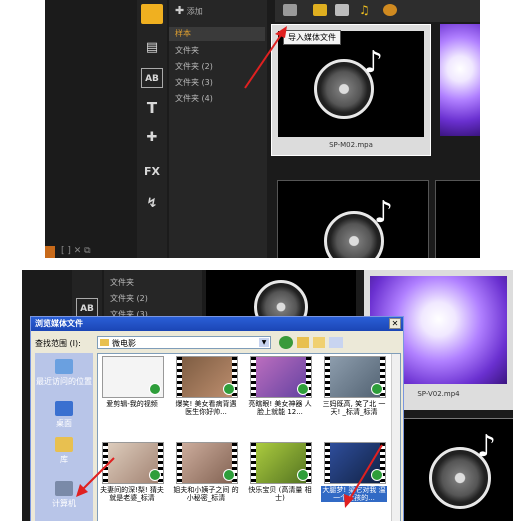 This screenshot has height=521, width=522. Describe the element at coordinates (353, 219) in the screenshot. I see `audio-thumbnail-2: ♪` at that location.